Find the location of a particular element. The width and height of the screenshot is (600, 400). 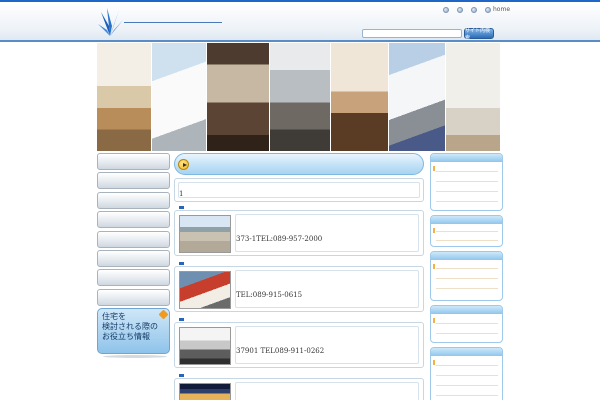

play-arrow-icon is located at coordinates (183, 164).